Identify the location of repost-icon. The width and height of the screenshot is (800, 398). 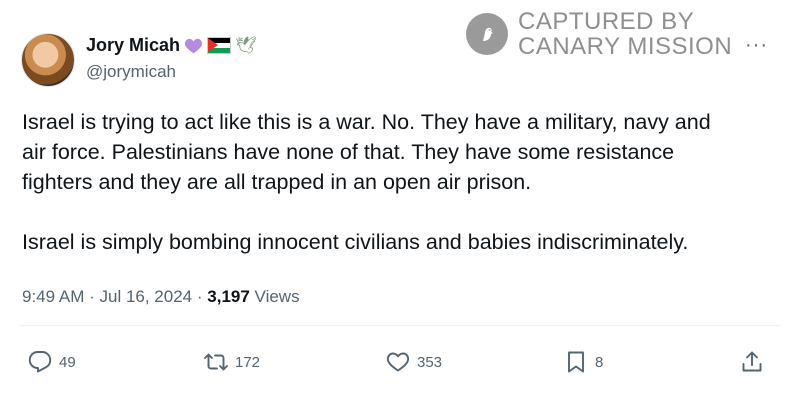
(216, 362).